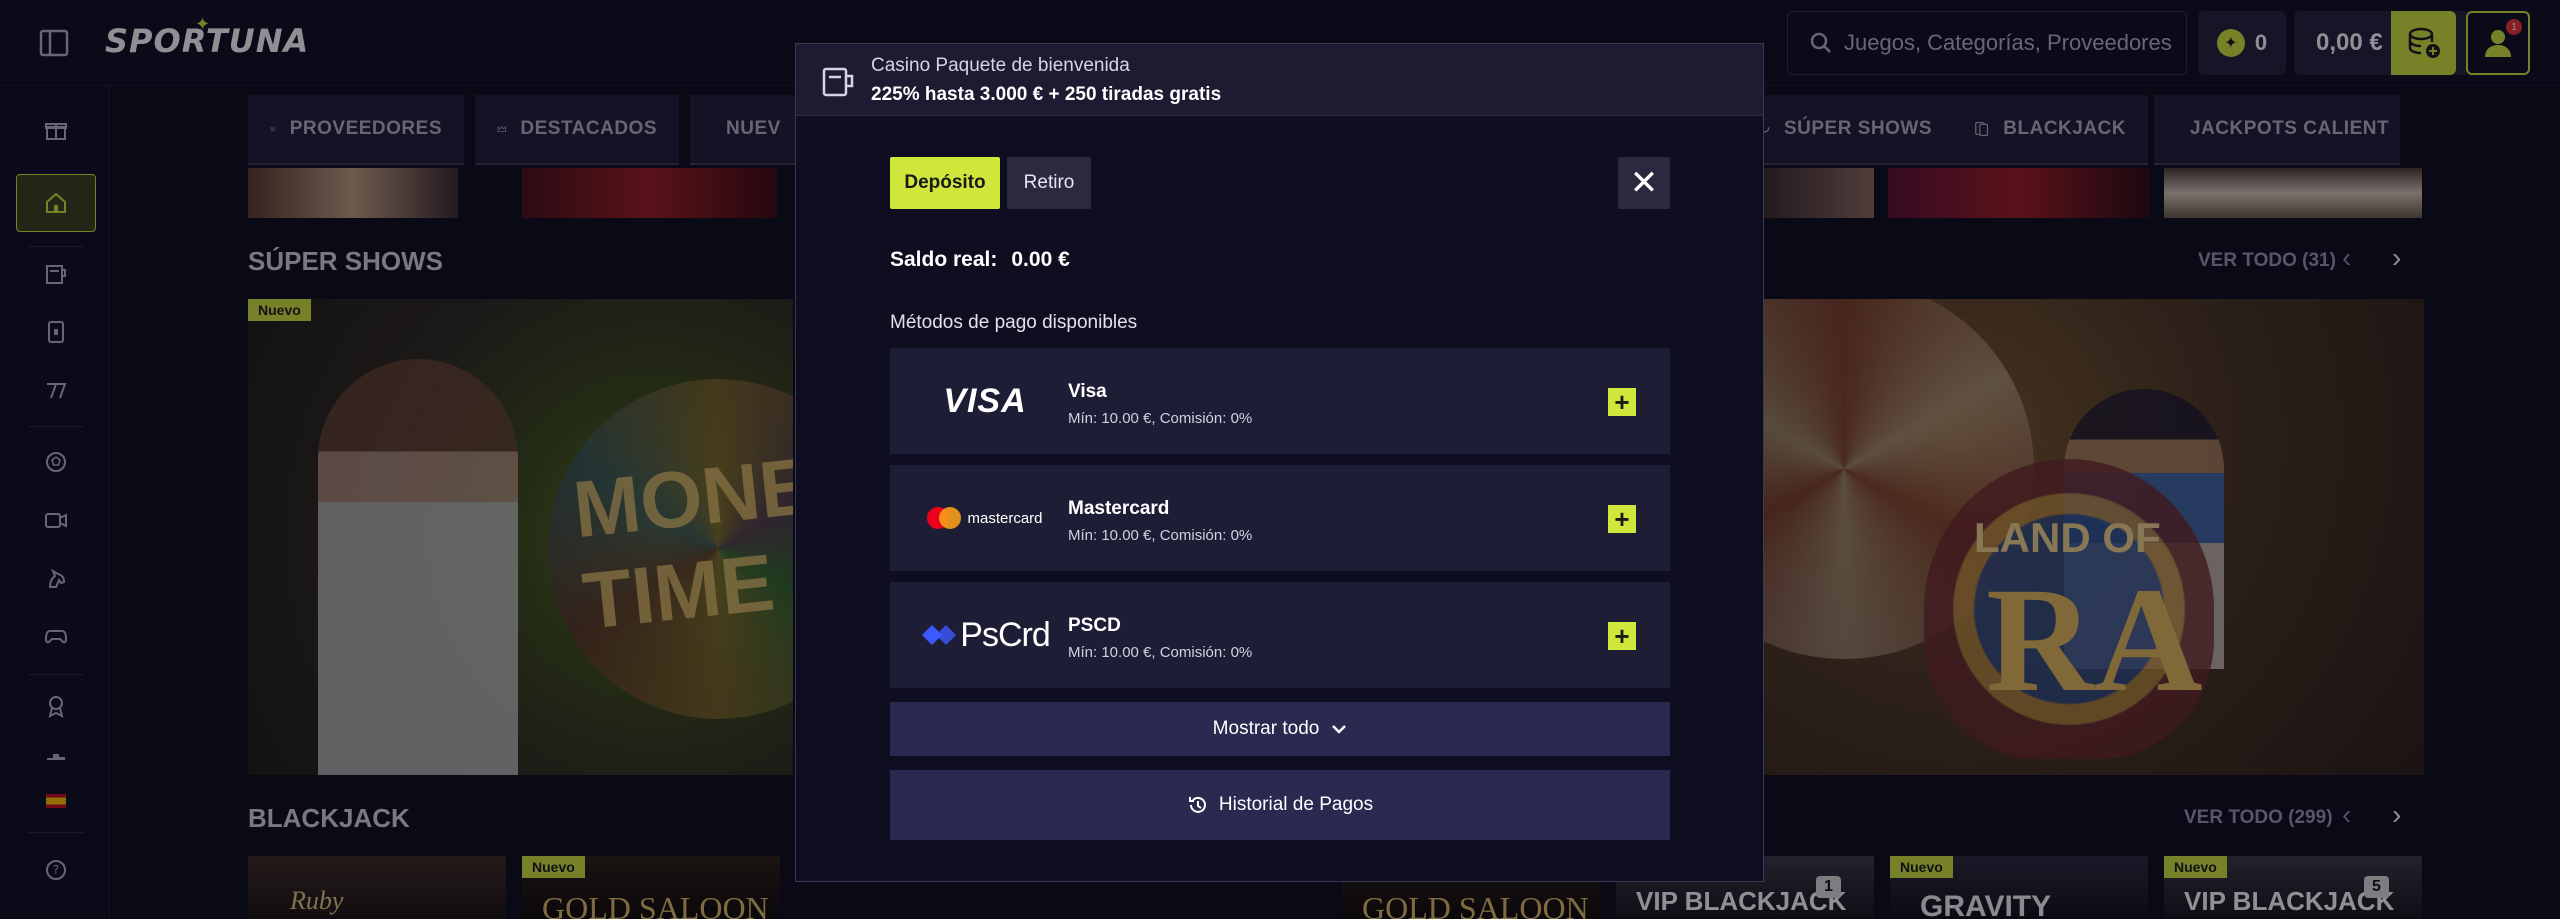 This screenshot has height=919, width=2560. I want to click on promo-title: Casino Paquete de bienvenida, so click(1000, 65).